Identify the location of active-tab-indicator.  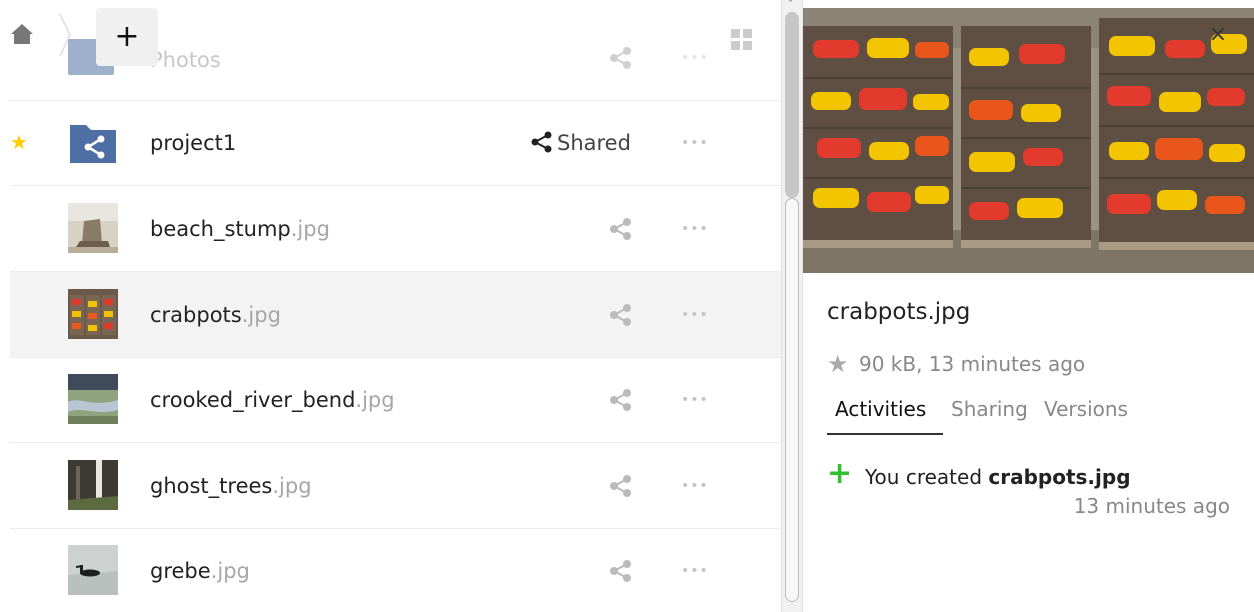
(885, 434).